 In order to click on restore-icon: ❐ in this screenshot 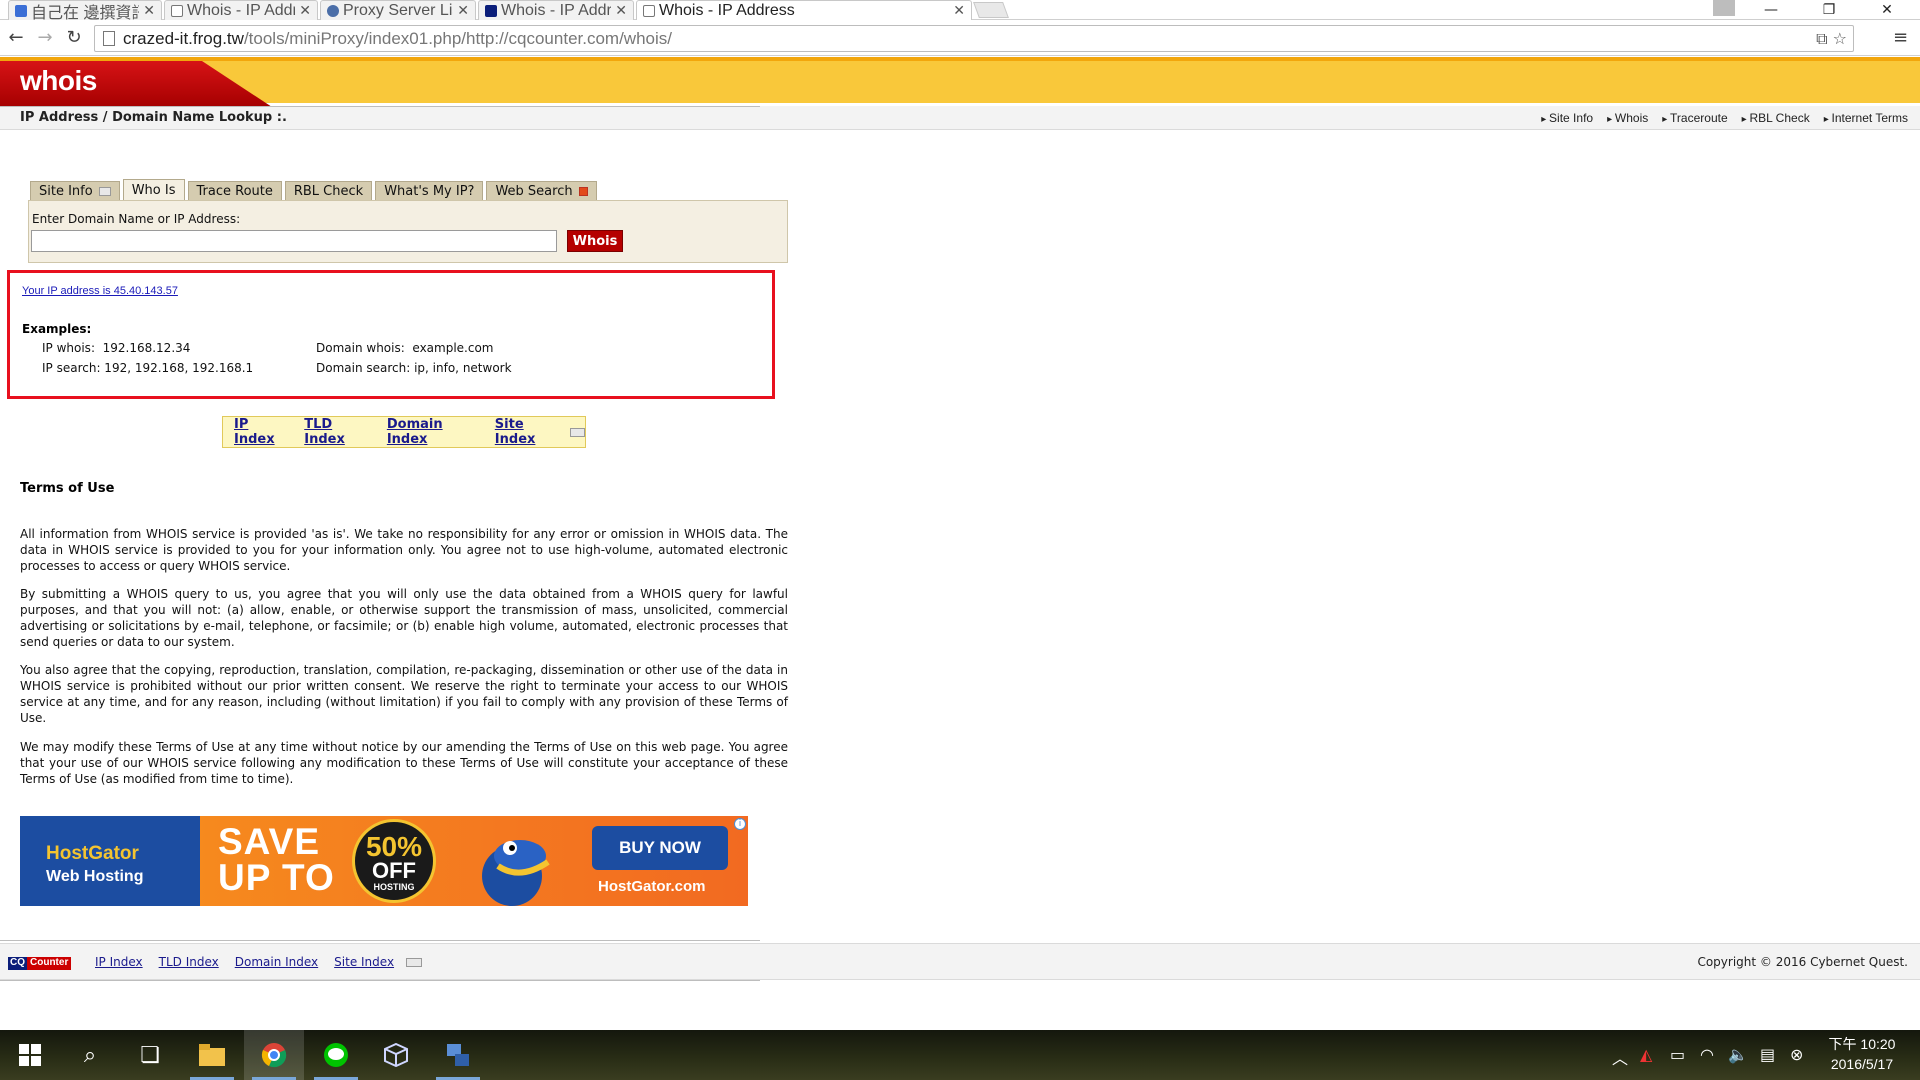, I will do `click(1829, 10)`.